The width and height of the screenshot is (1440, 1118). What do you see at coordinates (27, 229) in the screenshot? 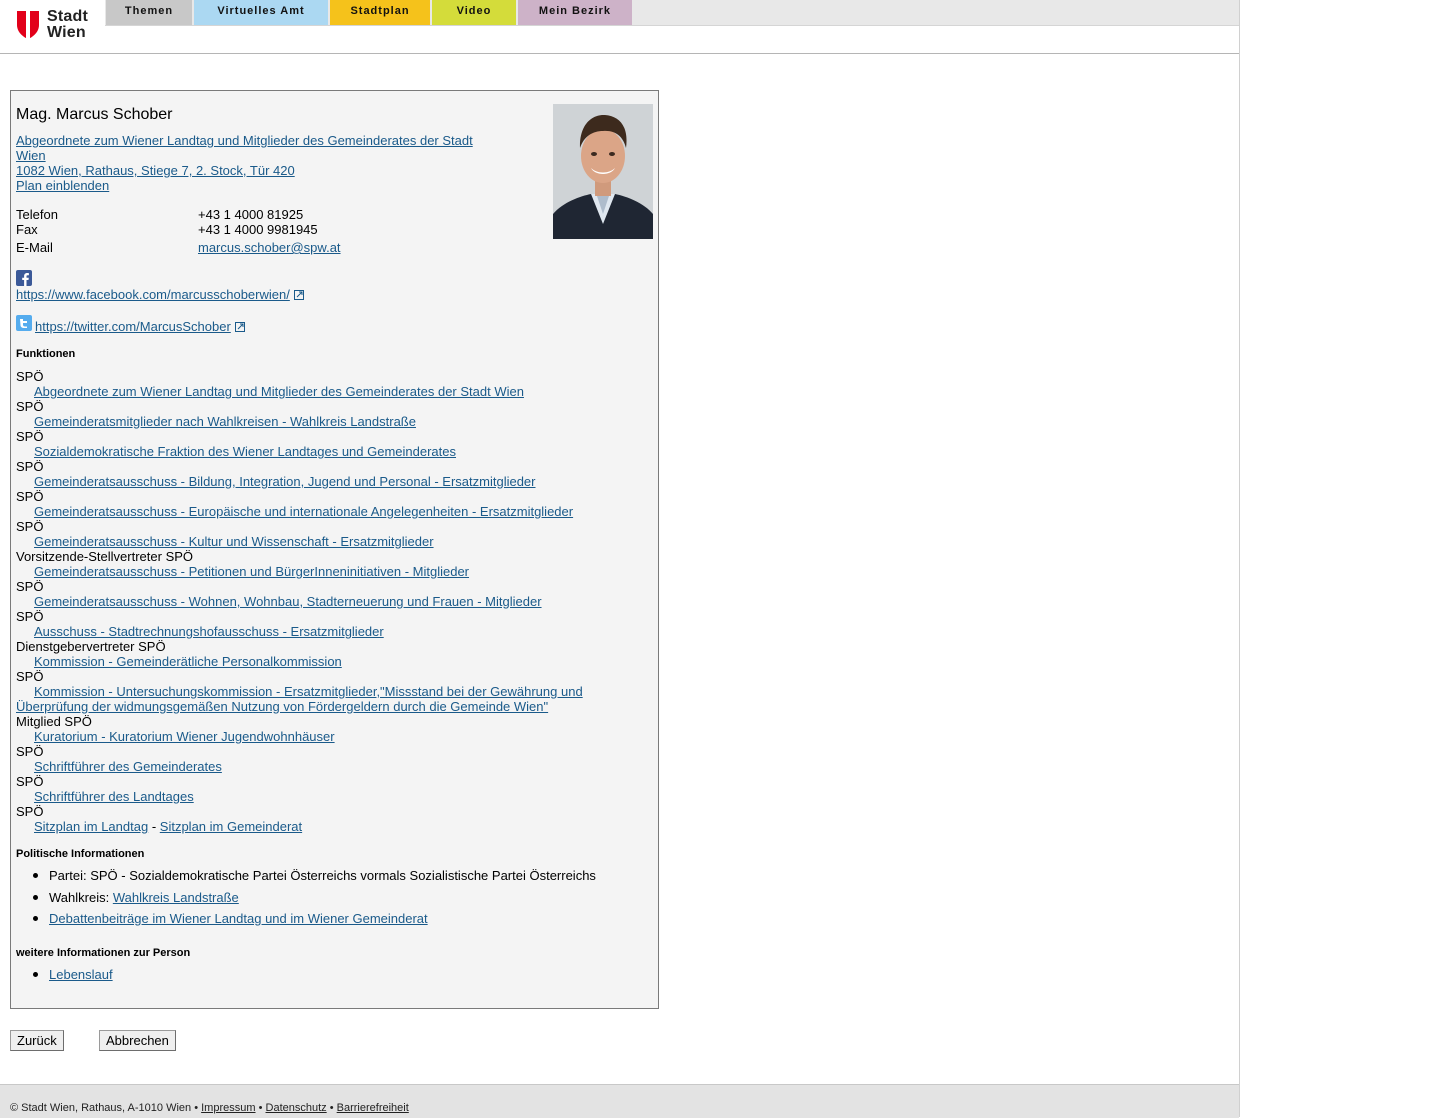
I see `fax-label: Fax` at bounding box center [27, 229].